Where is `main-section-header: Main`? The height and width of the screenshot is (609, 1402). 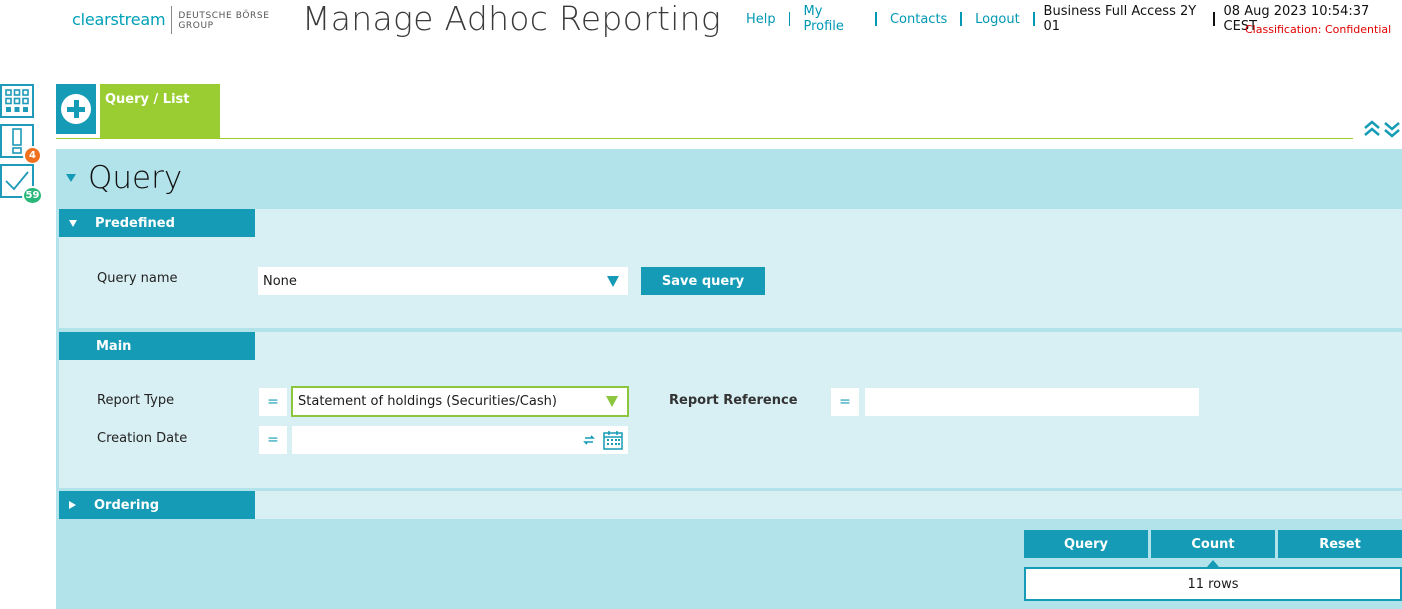
main-section-header: Main is located at coordinates (157, 346).